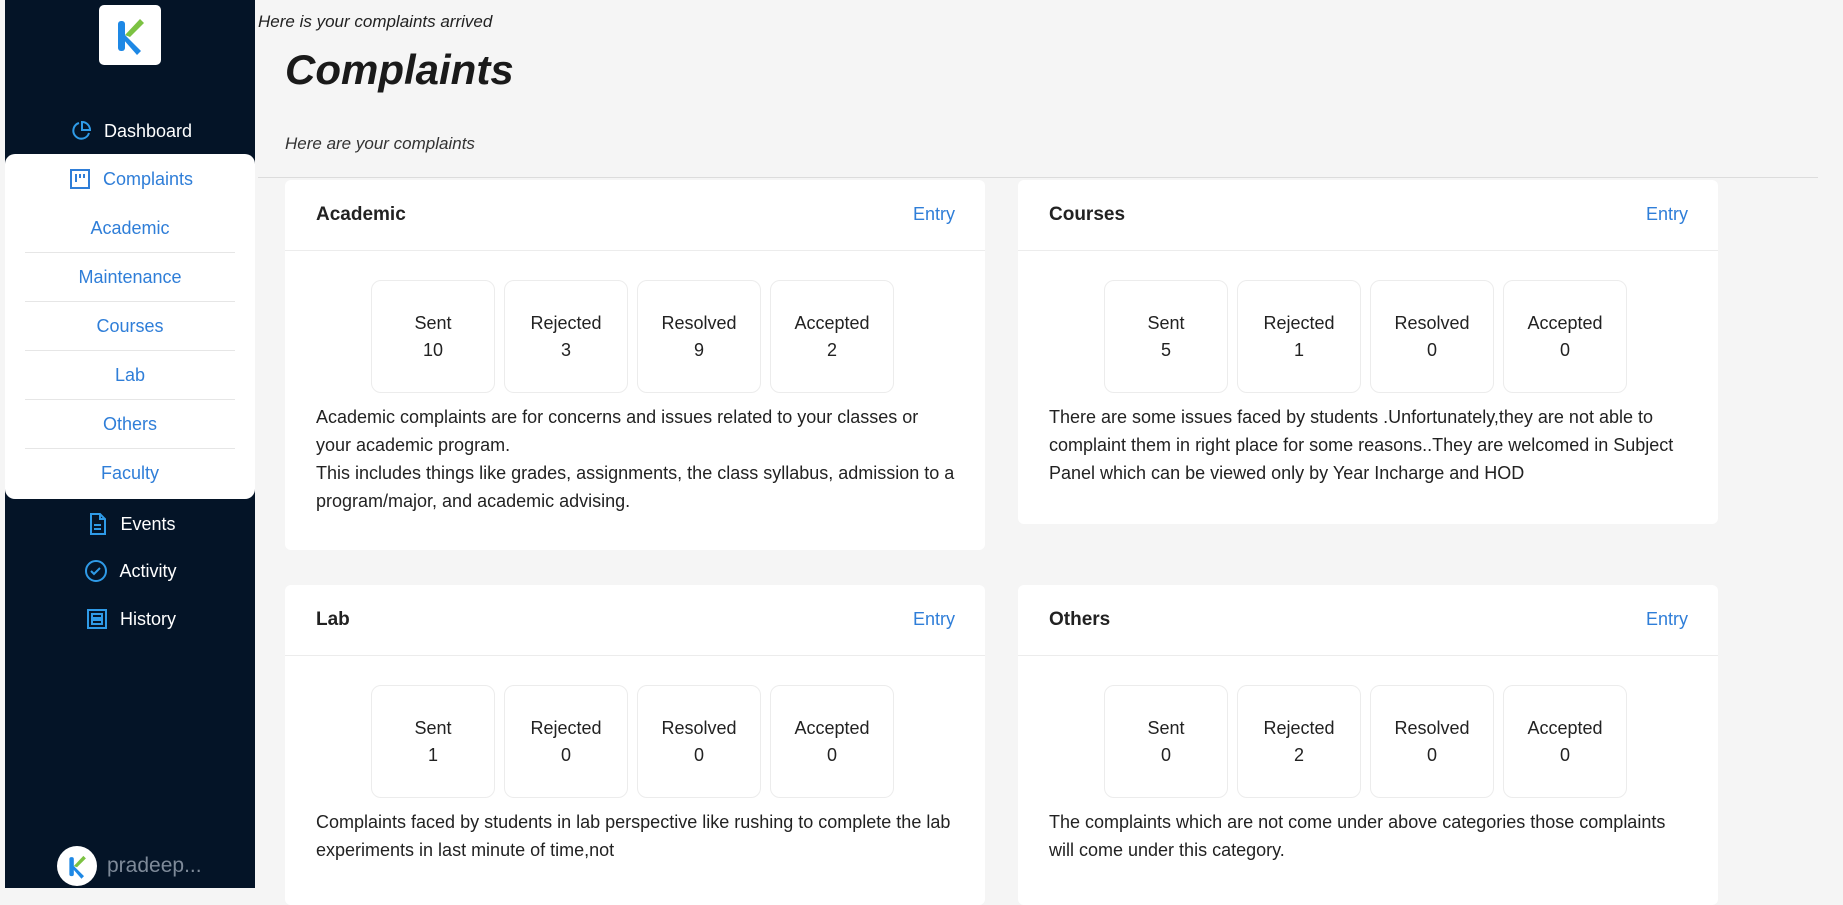  What do you see at coordinates (148, 130) in the screenshot?
I see `nav-dashboard-label: Dashboard` at bounding box center [148, 130].